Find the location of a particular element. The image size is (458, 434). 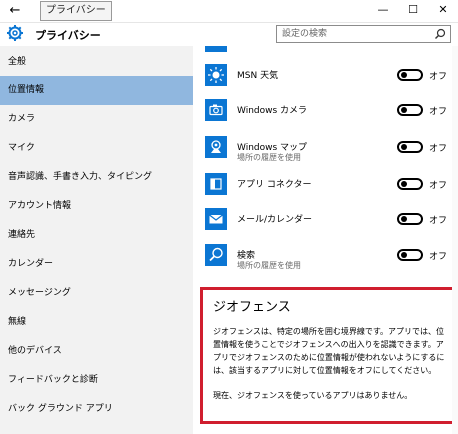

search-input is located at coordinates (354, 34).